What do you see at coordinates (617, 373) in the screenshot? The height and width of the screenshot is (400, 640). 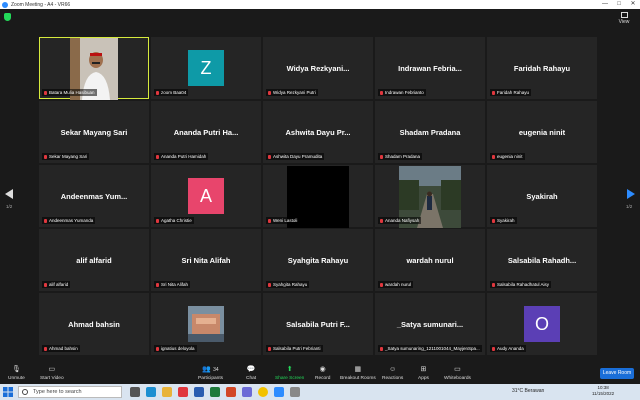 I see `leave-room-button: Leave Room` at bounding box center [617, 373].